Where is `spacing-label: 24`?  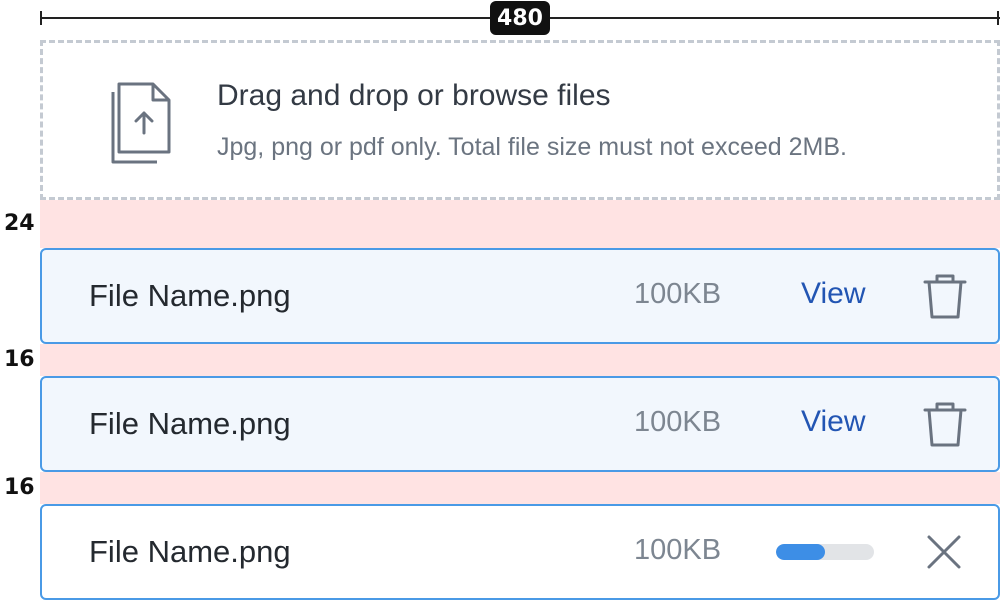
spacing-label: 24 is located at coordinates (19, 223).